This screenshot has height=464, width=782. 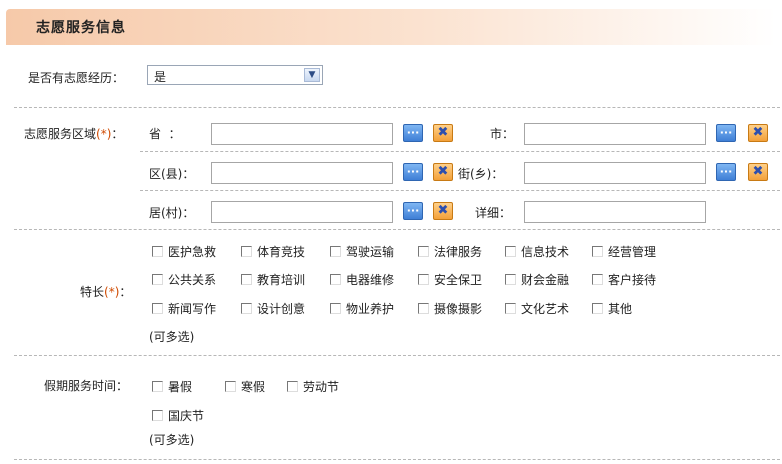 I want to click on skill-option-label: 设计创意, so click(x=281, y=309).